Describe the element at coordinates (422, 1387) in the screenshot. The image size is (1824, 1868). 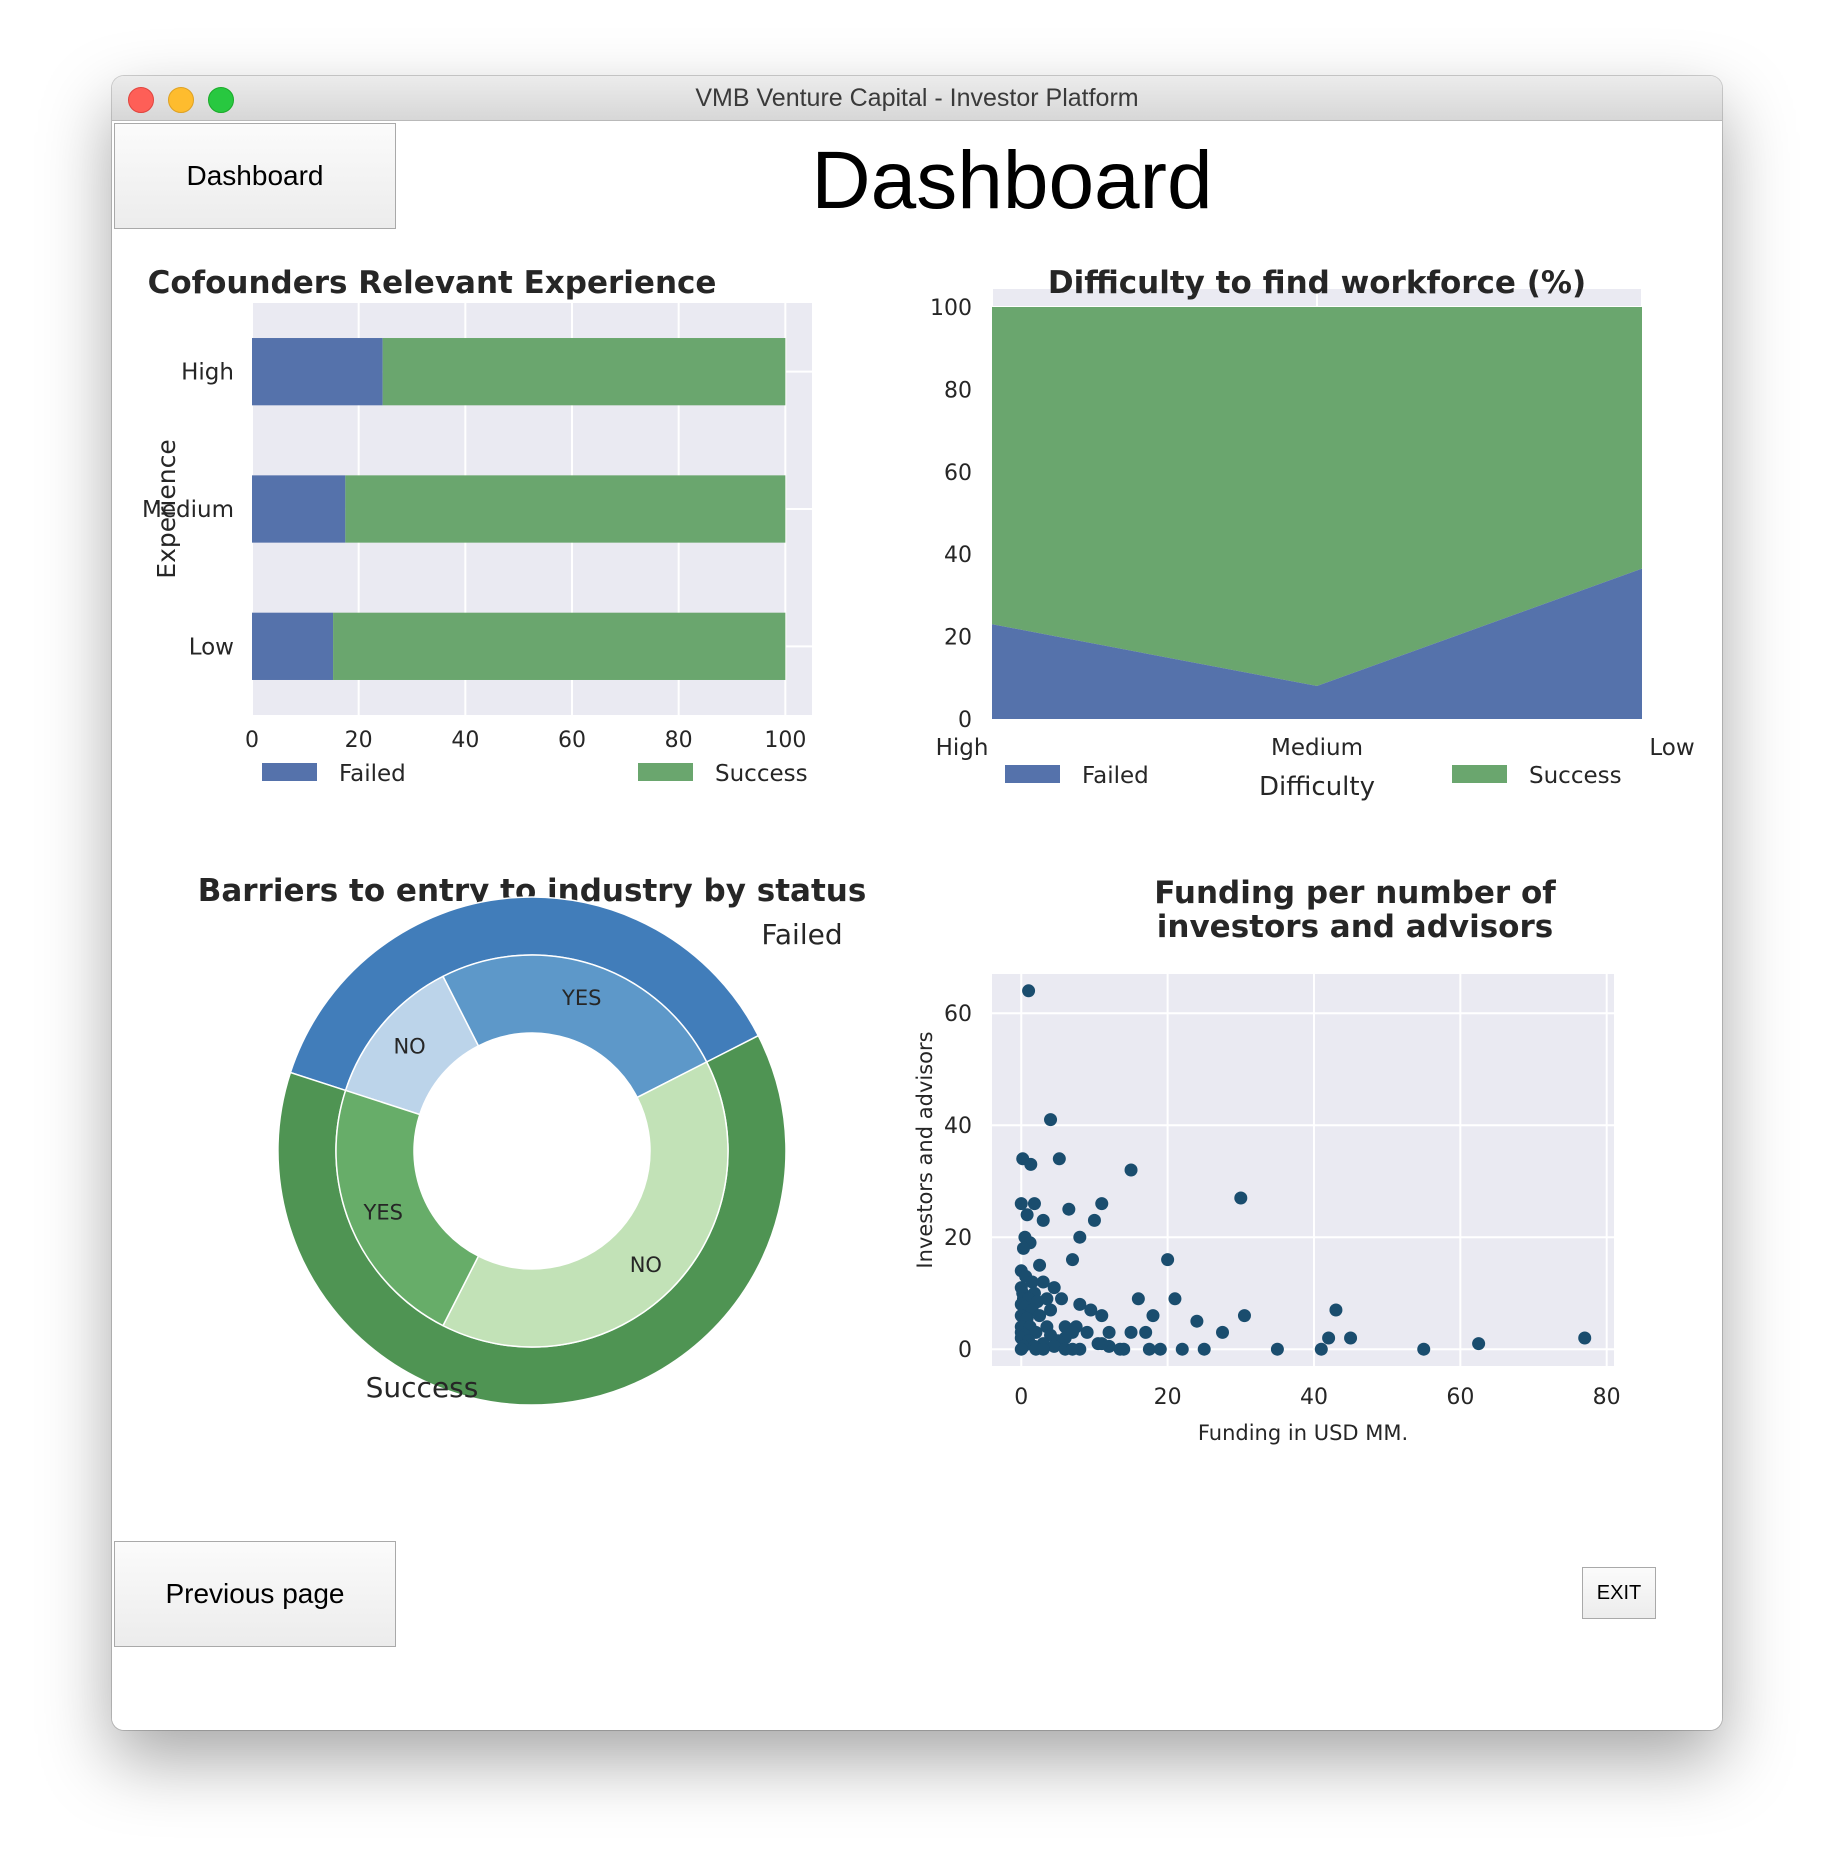
I see `outer-label: Success` at that location.